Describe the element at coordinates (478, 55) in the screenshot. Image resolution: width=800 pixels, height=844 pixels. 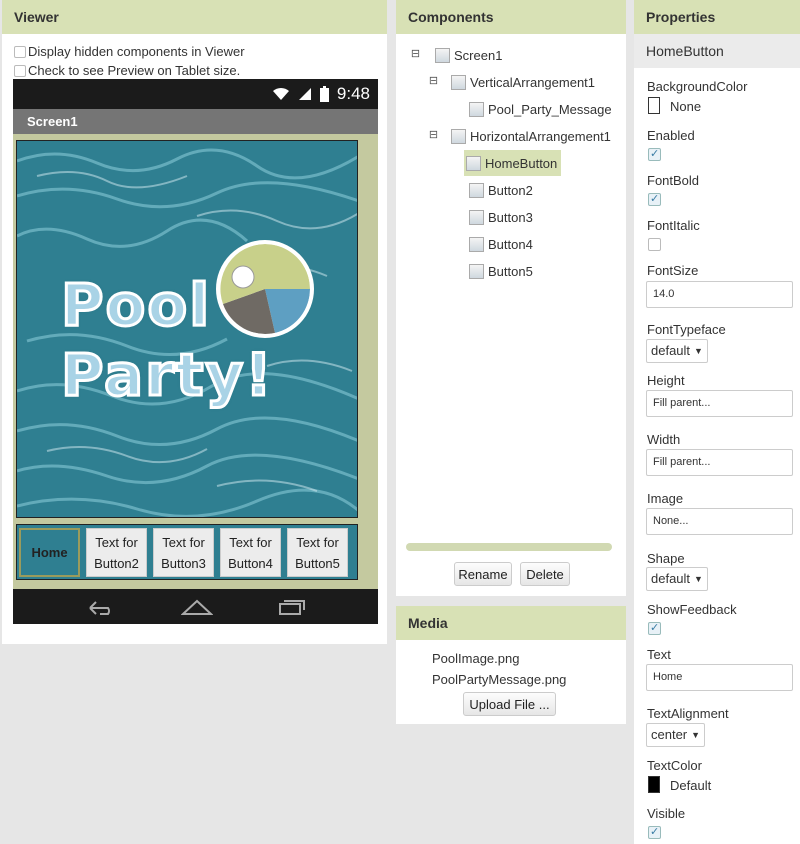
I see `tree-item-label: Screen1` at that location.